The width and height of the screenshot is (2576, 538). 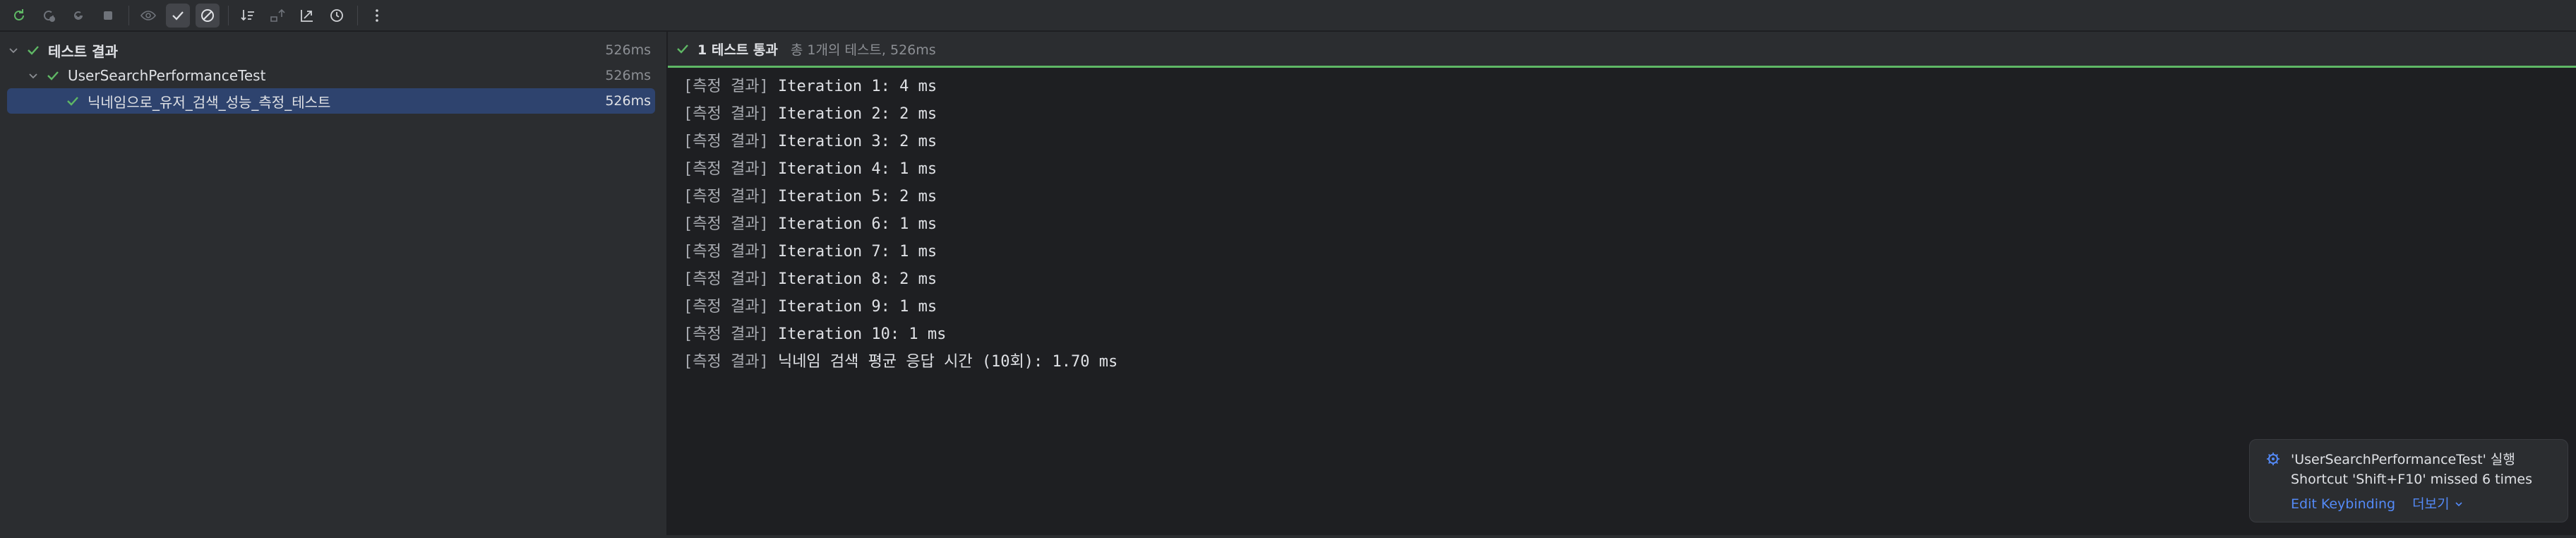 I want to click on console-line-text: Iteration 2: 2 ms, so click(x=852, y=114).